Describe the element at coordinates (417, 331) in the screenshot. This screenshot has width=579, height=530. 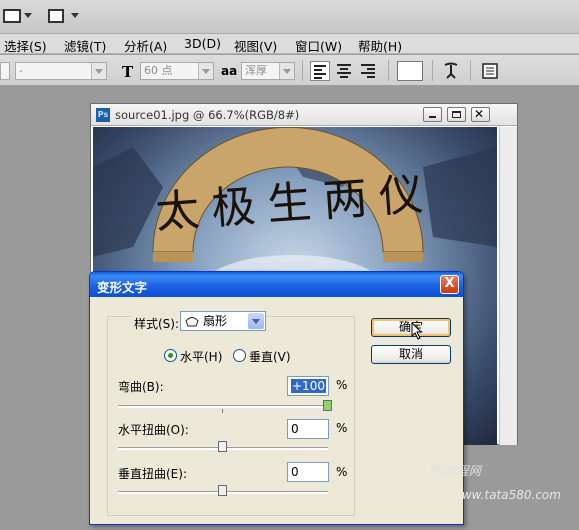
I see `mouse-cursor-icon` at that location.